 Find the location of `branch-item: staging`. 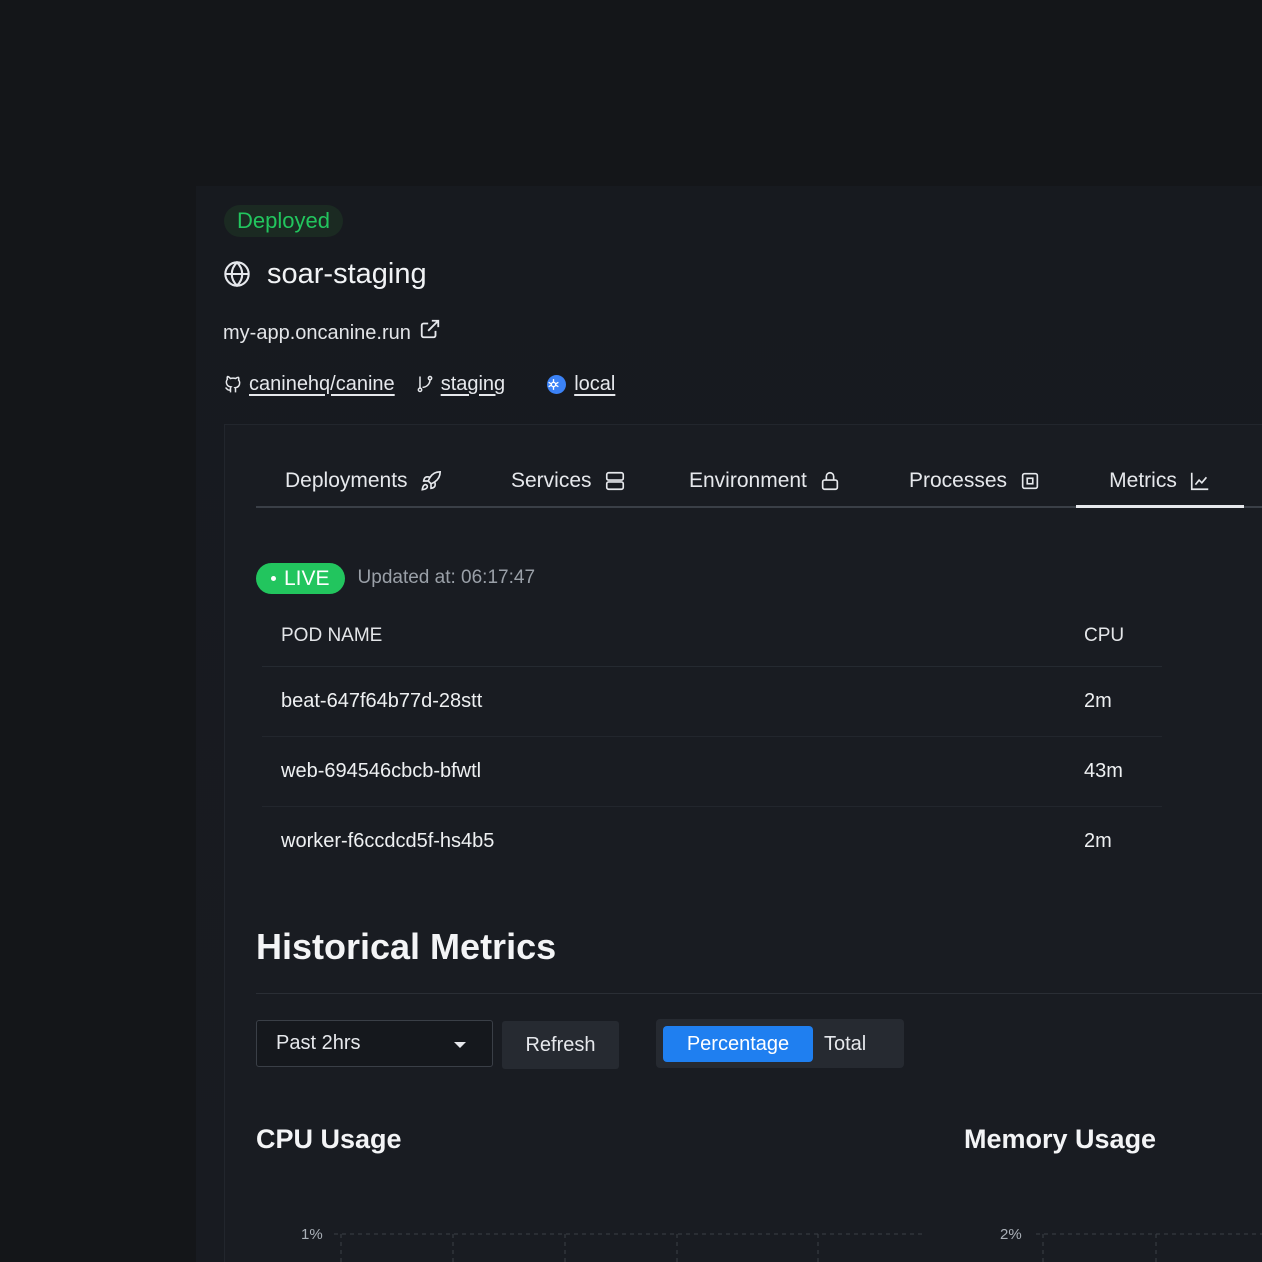

branch-item: staging is located at coordinates (460, 384).